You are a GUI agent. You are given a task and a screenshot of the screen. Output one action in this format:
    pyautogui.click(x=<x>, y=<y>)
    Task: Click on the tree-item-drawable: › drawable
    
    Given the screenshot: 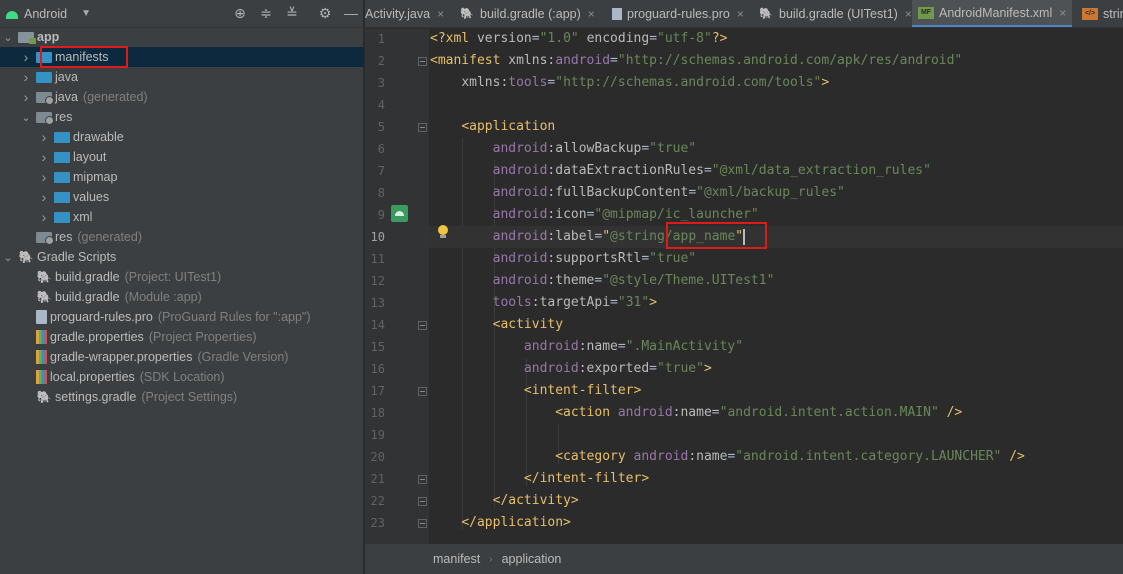 What is the action you would take?
    pyautogui.click(x=182, y=137)
    